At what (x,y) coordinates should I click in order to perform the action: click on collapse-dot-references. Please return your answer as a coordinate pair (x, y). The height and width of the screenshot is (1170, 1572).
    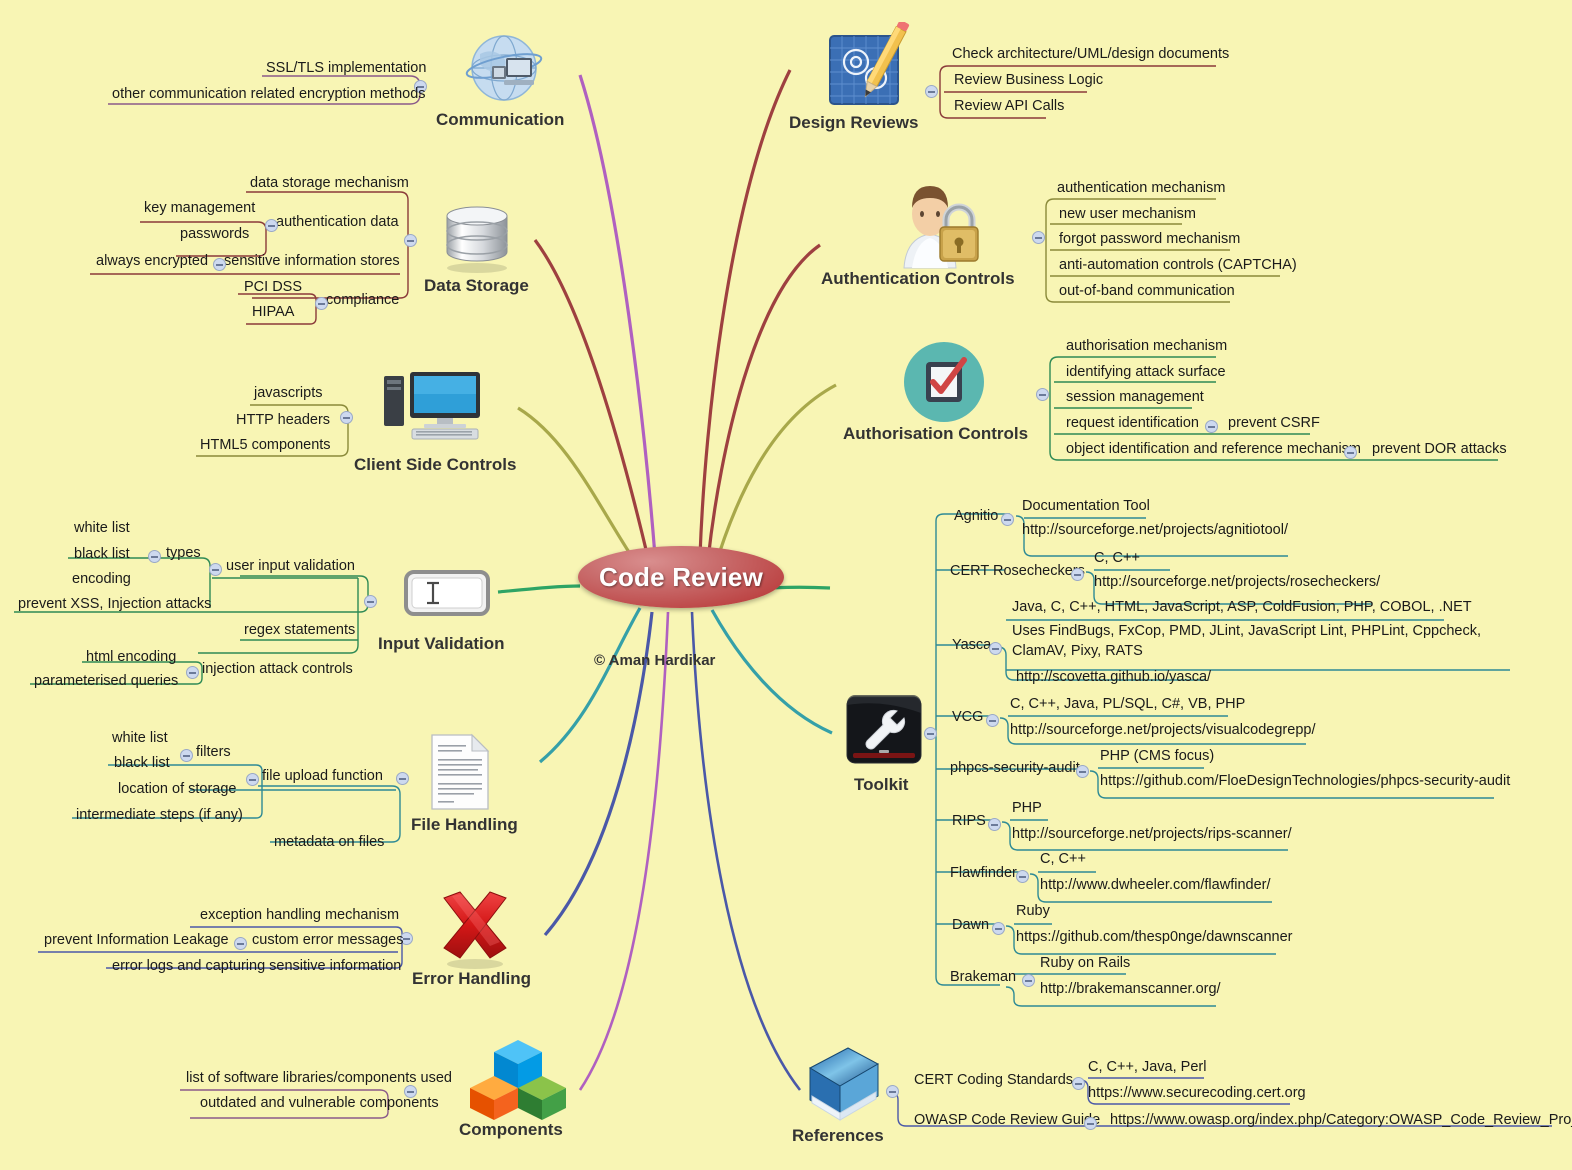
    Looking at the image, I should click on (892, 1091).